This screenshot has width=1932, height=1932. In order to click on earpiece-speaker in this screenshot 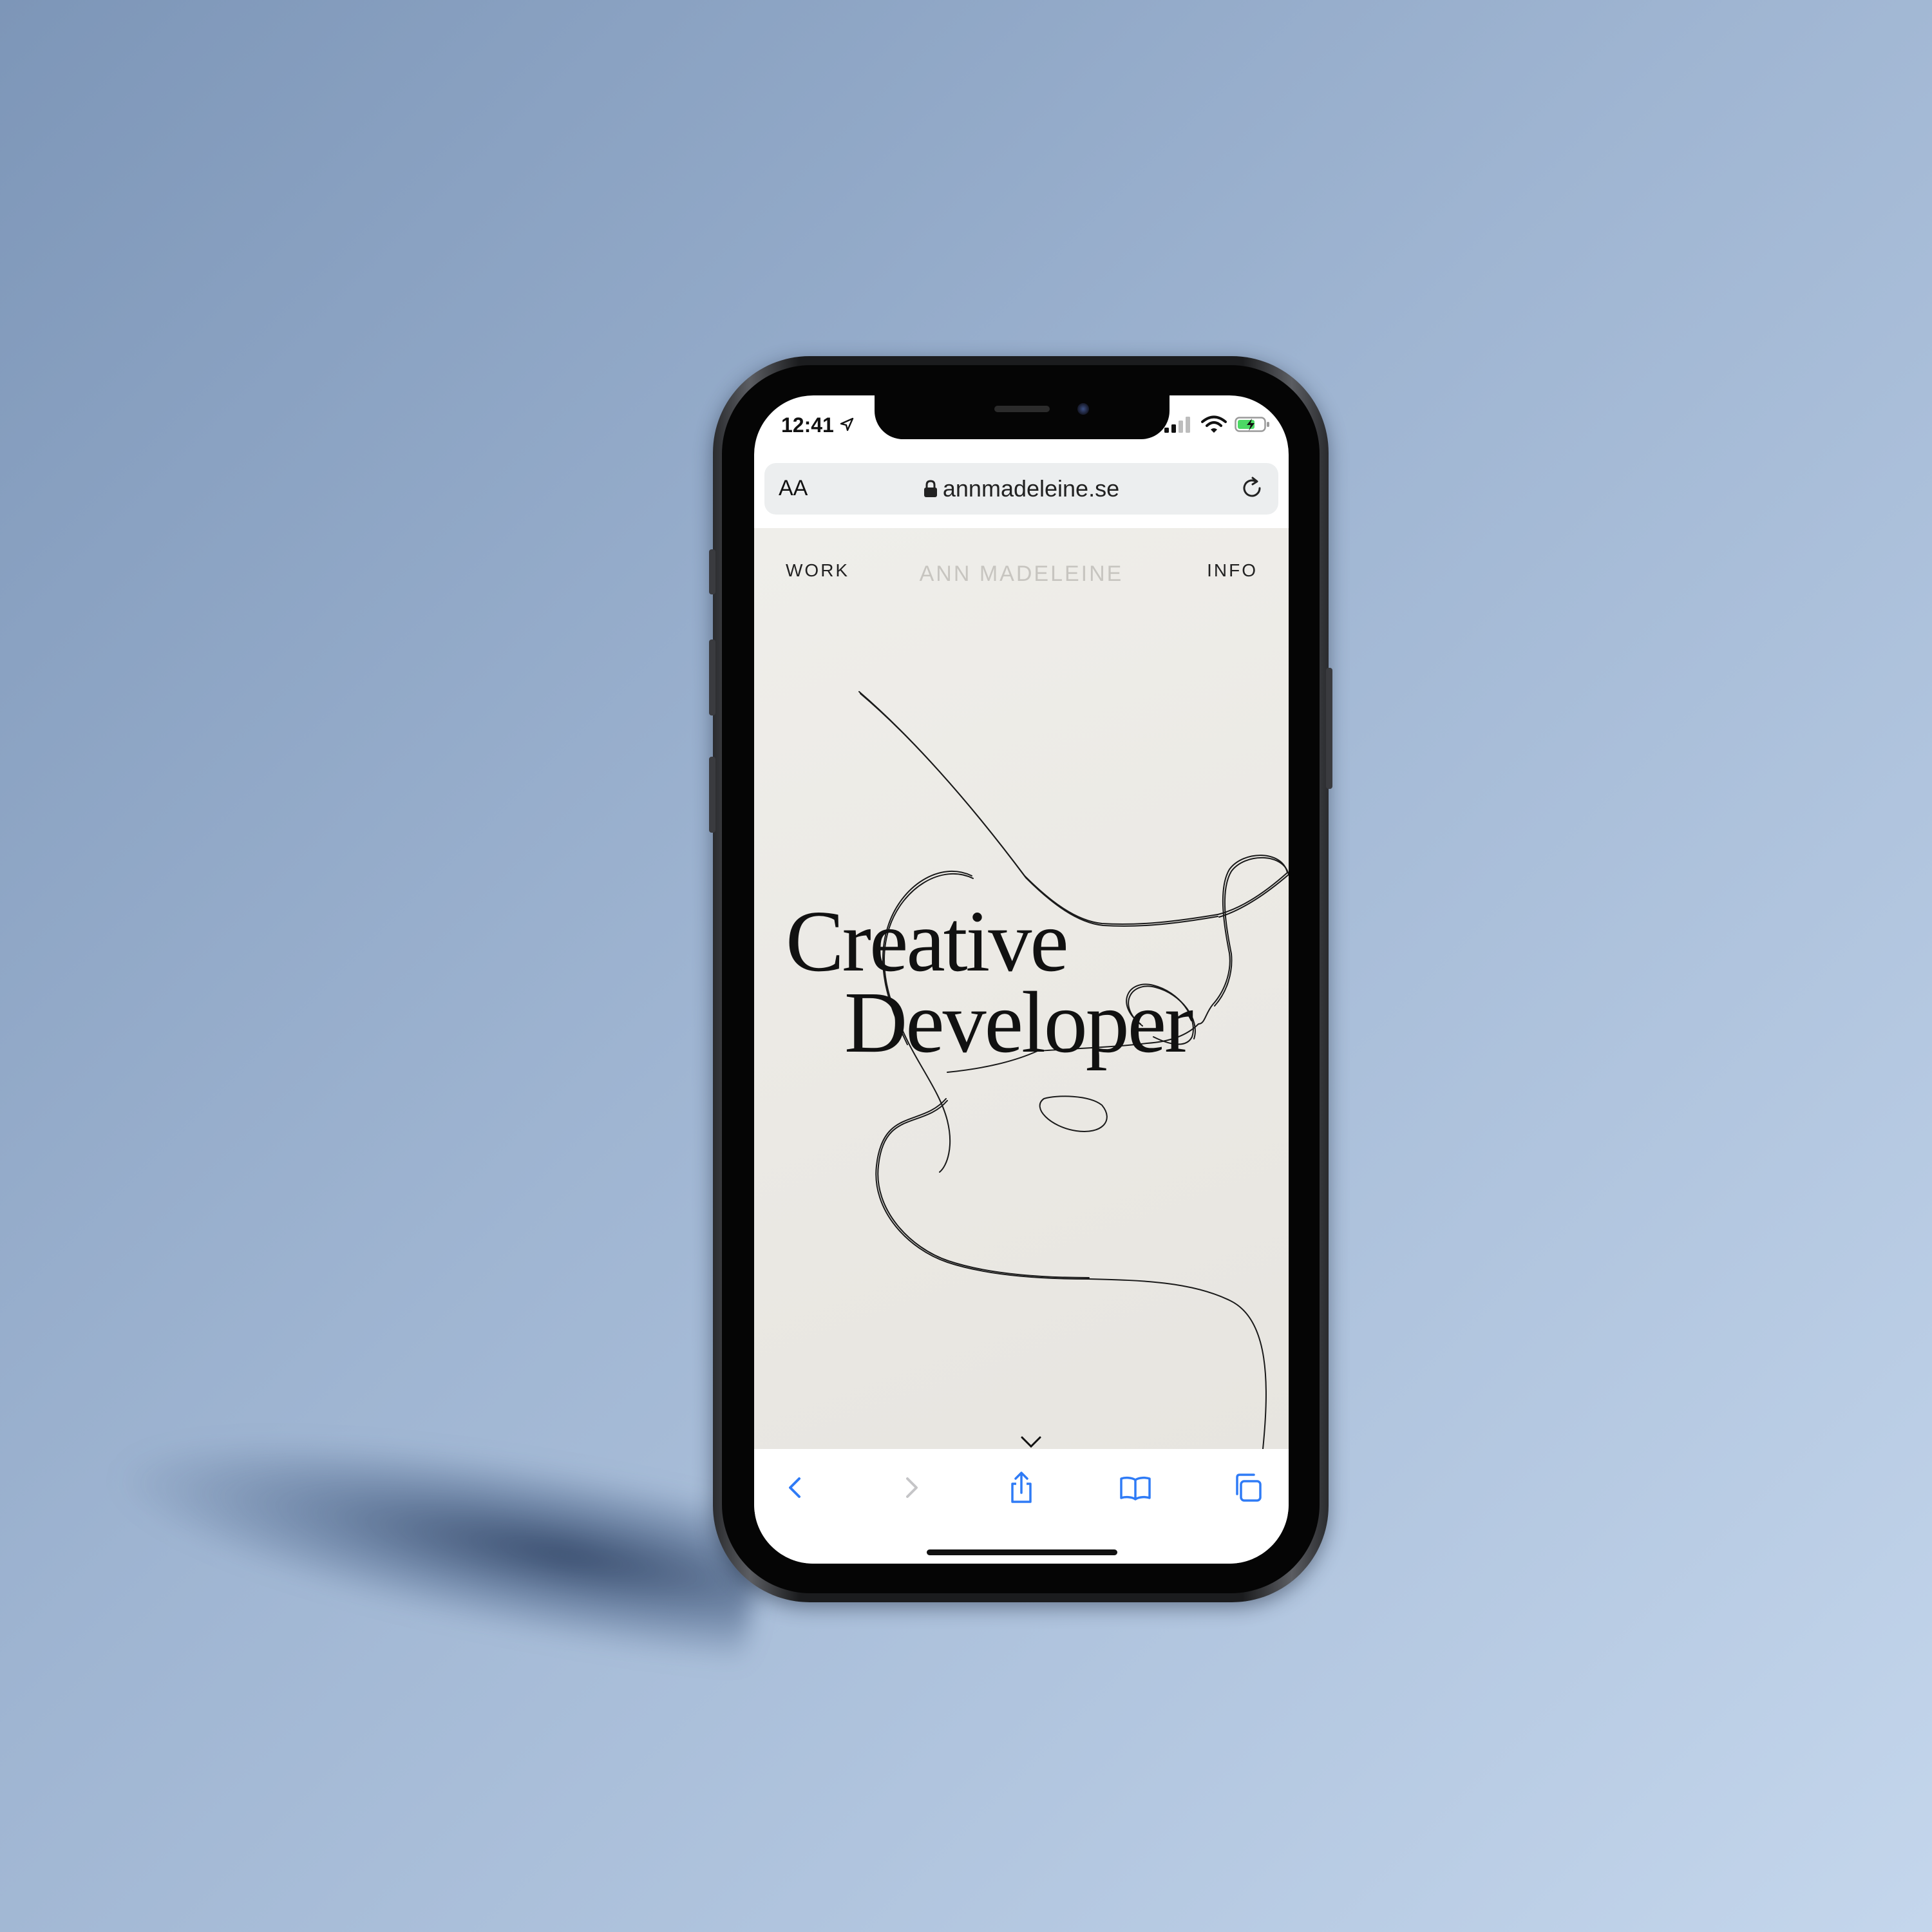, I will do `click(1022, 409)`.